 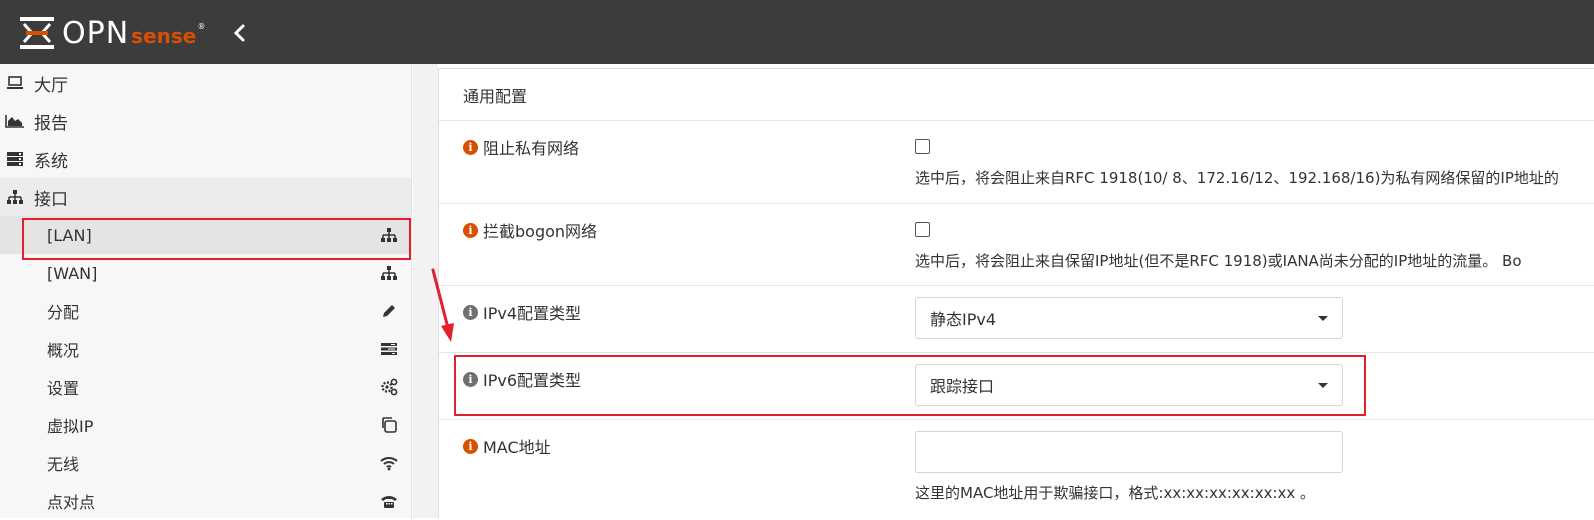 I want to click on block-private-checkbox, so click(x=922, y=146).